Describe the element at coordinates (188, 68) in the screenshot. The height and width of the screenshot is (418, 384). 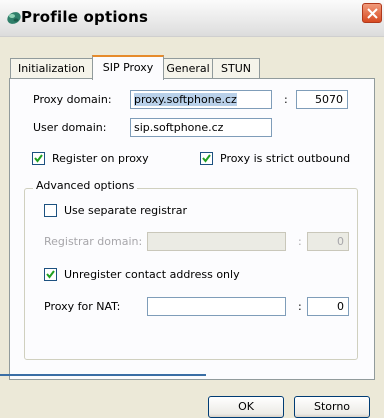
I see `tab-general: General` at that location.